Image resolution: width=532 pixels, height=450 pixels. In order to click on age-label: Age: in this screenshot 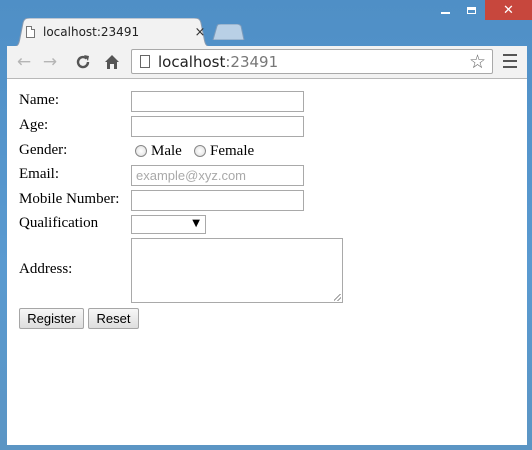, I will do `click(34, 125)`.